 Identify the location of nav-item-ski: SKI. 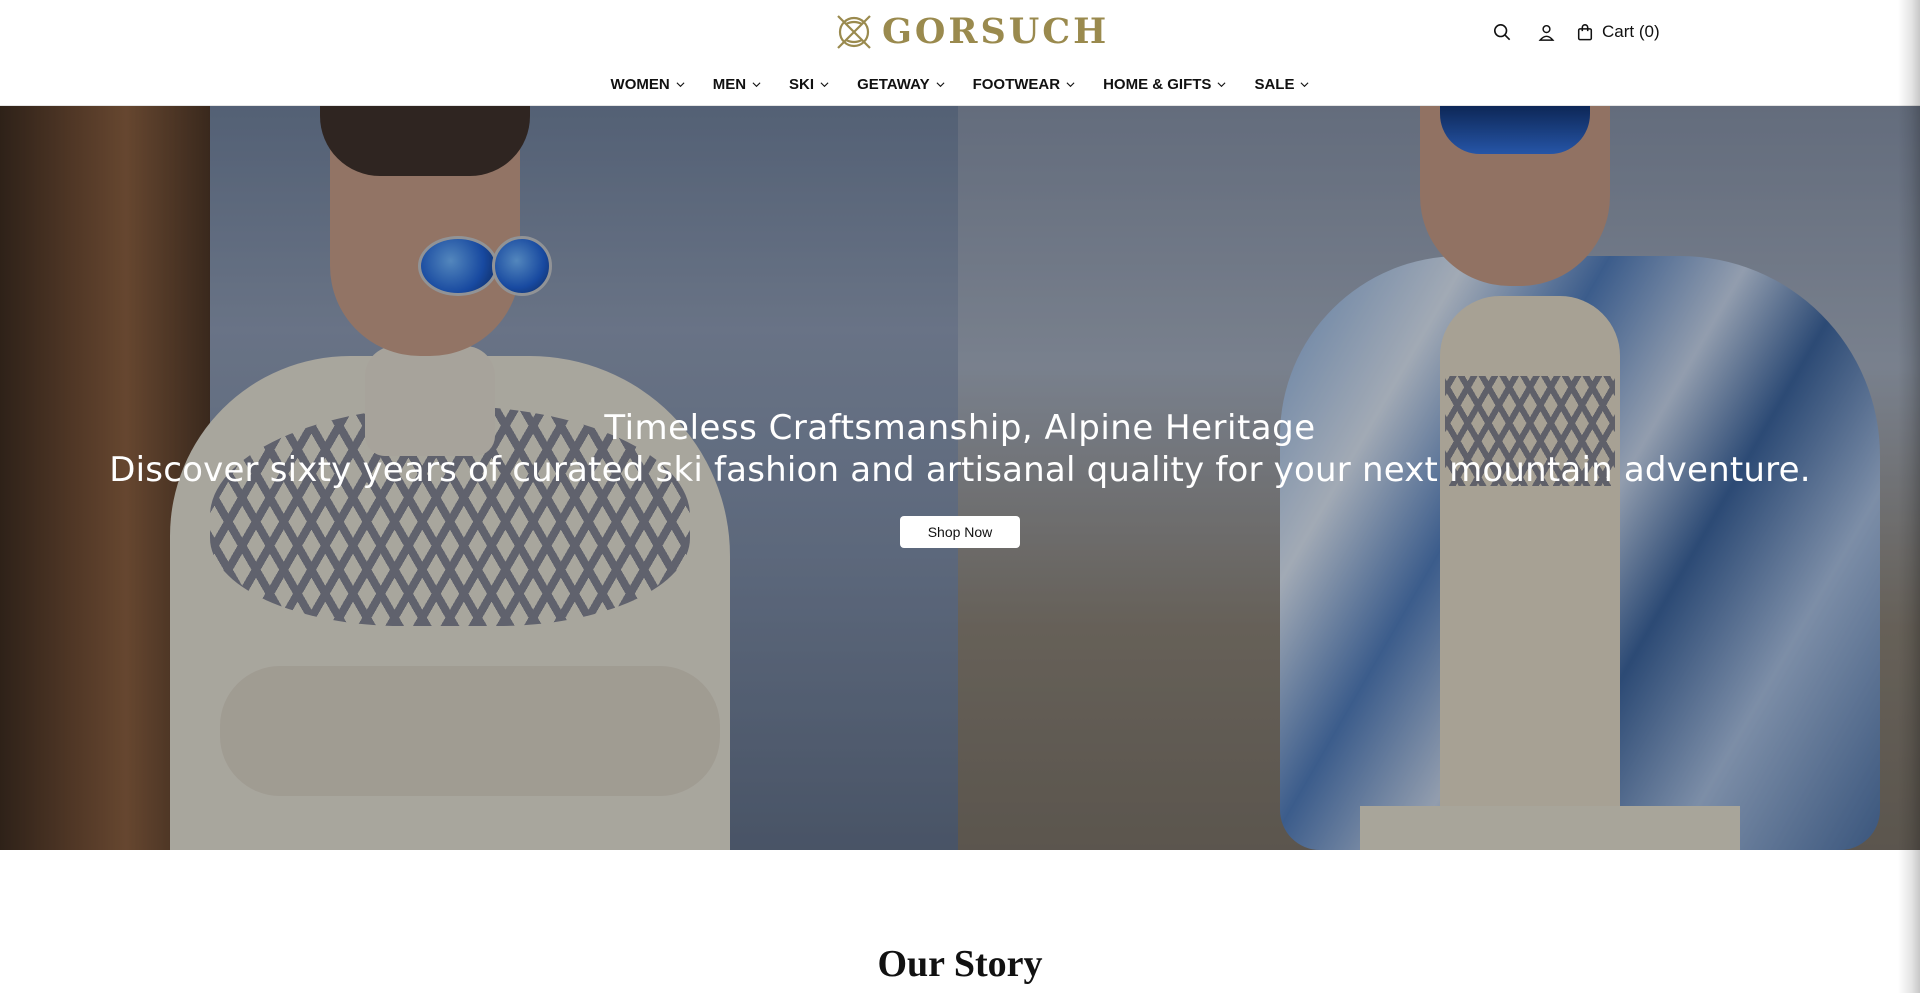
(809, 84).